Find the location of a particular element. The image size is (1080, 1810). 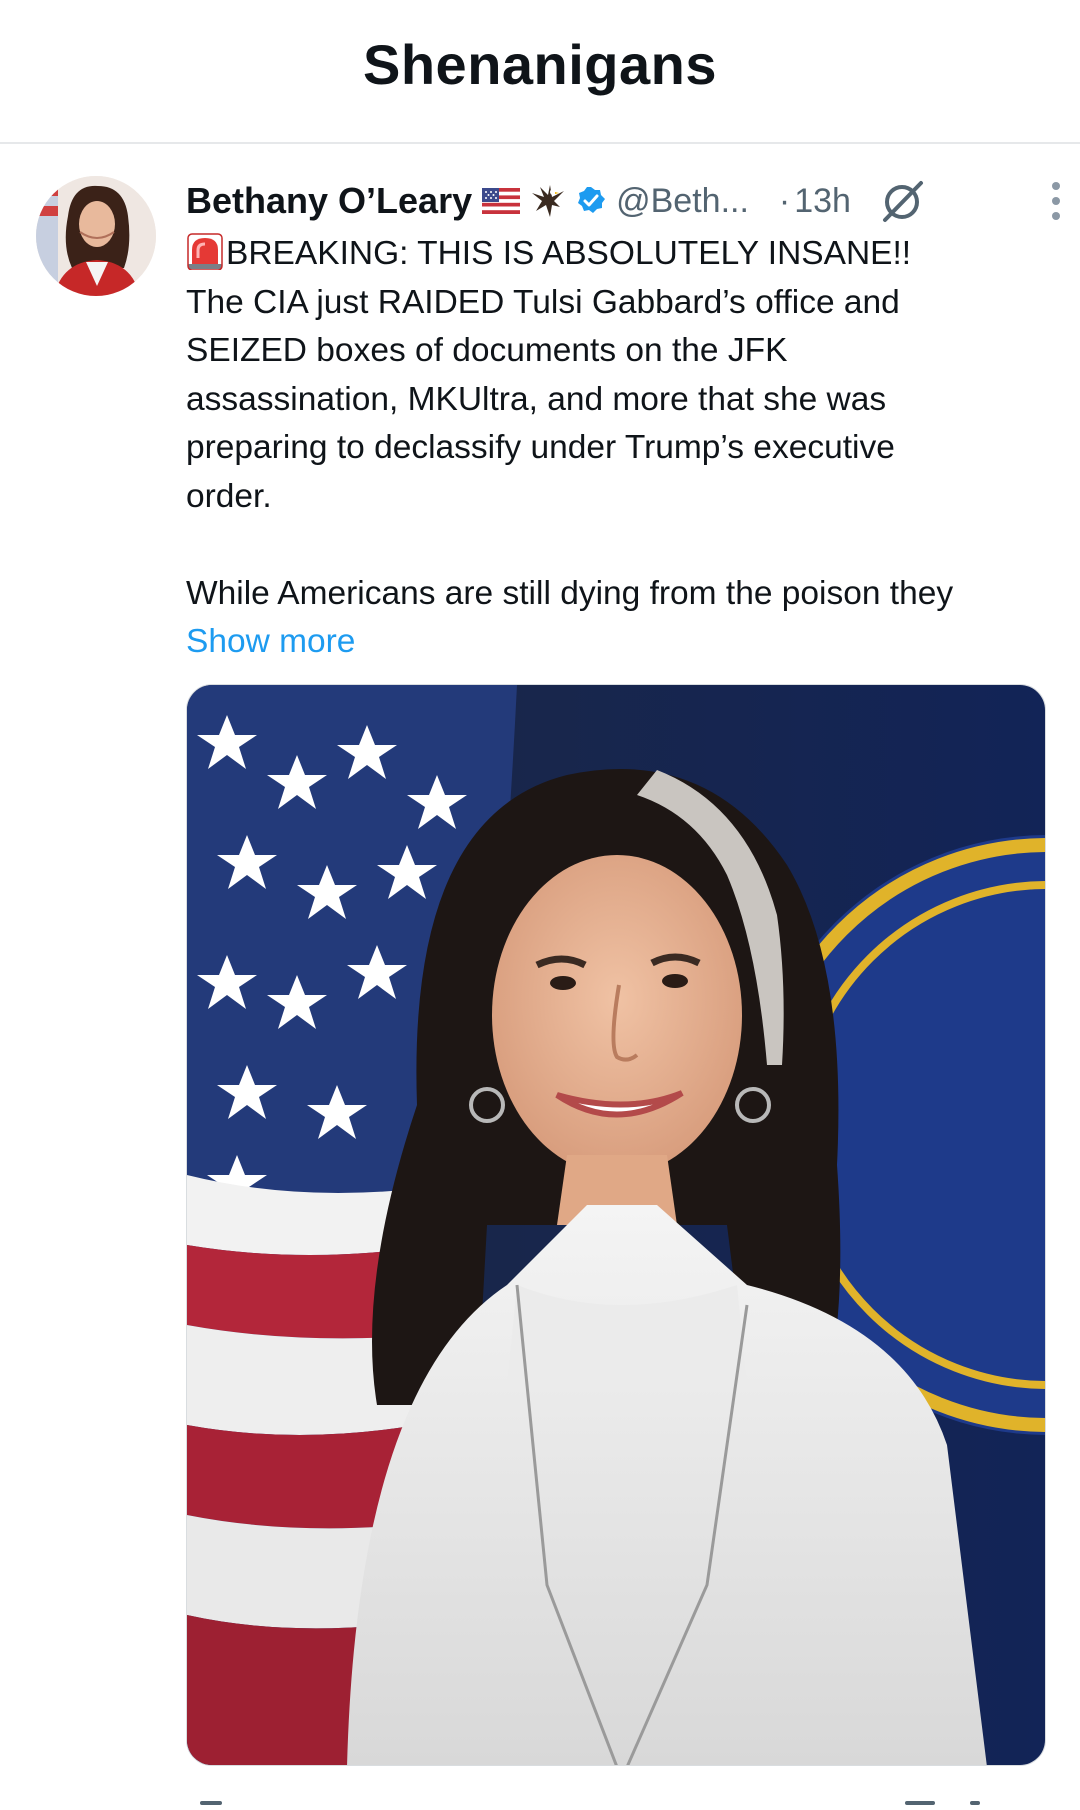

tweet-header: Bethany O’Leary @Beth... · 13h is located at coordinates (623, 201).